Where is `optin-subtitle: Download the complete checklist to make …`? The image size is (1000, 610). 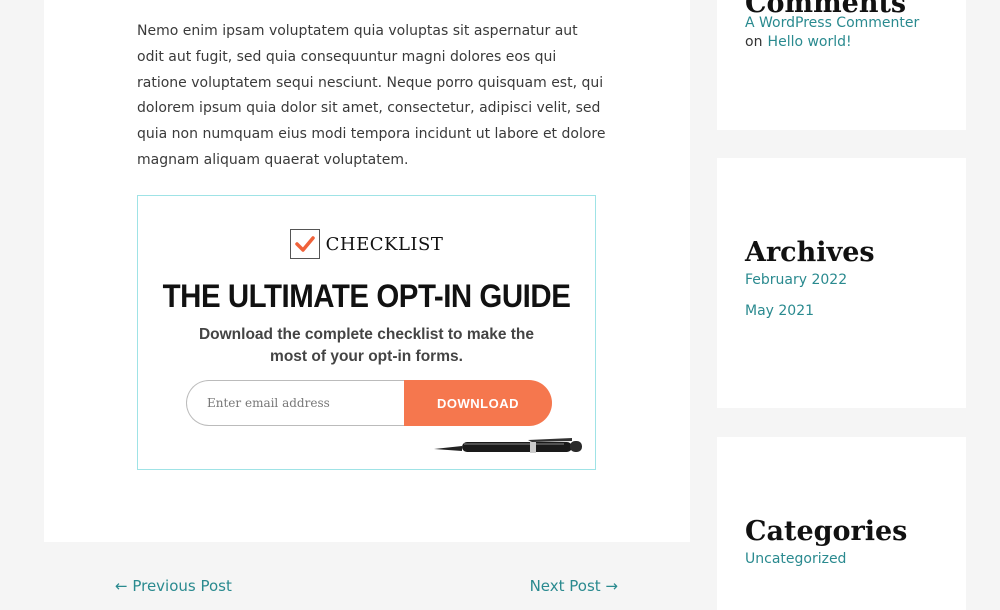 optin-subtitle: Download the complete checklist to make … is located at coordinates (366, 345).